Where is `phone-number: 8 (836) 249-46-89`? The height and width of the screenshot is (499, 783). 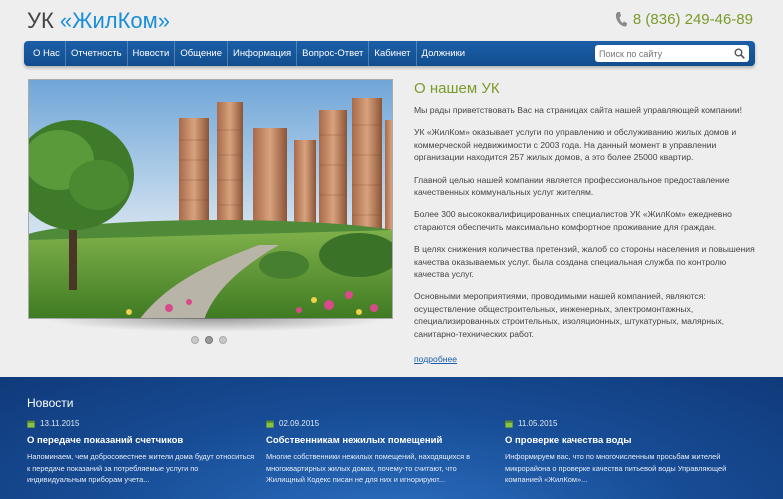
phone-number: 8 (836) 249-46-89 is located at coordinates (692, 19).